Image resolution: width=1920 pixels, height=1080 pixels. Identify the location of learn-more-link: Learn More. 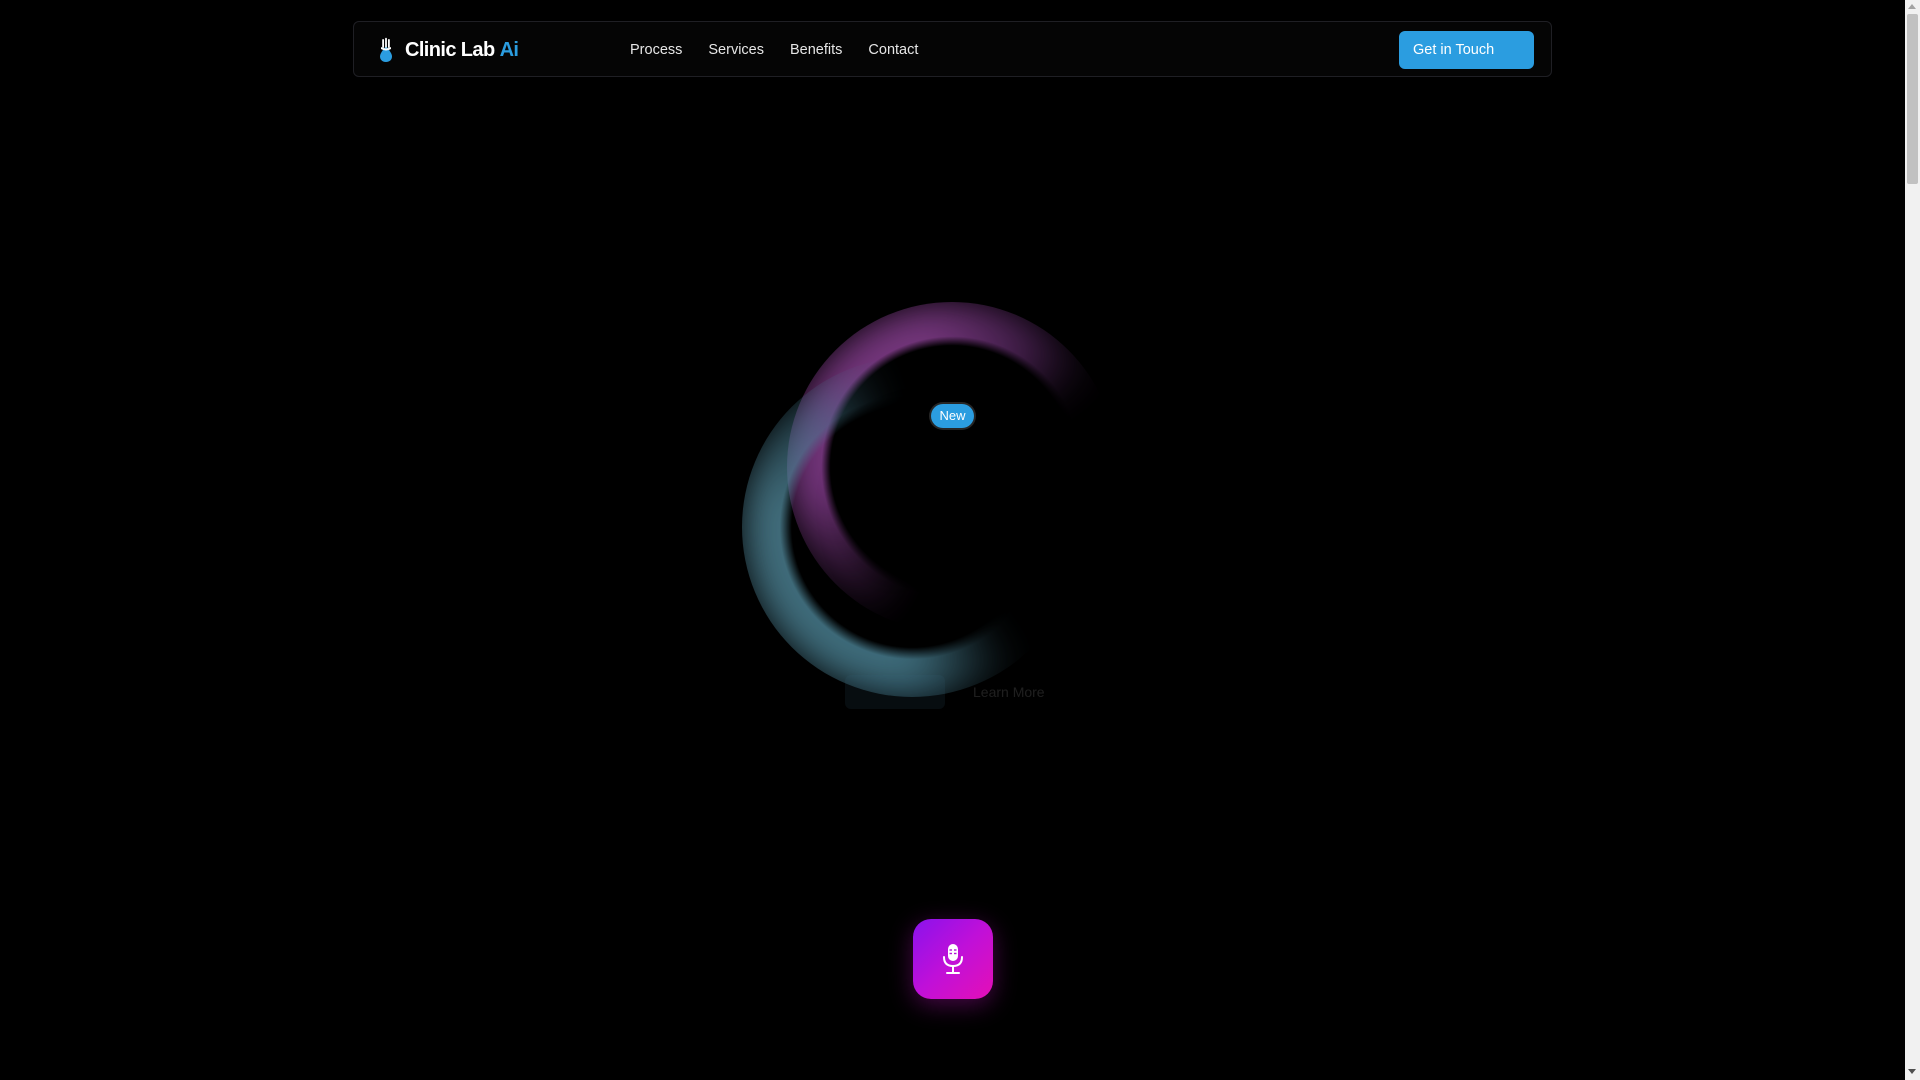
(1009, 692).